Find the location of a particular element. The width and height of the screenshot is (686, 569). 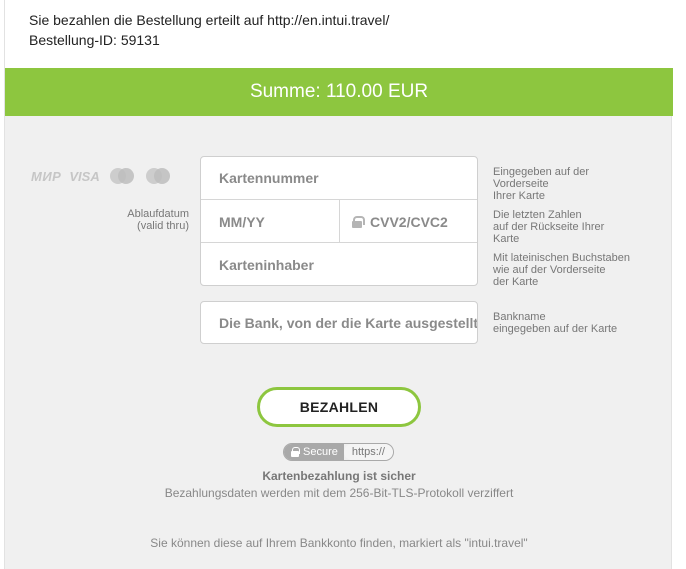

expiry-label-line2: (valid thru) is located at coordinates (163, 226).